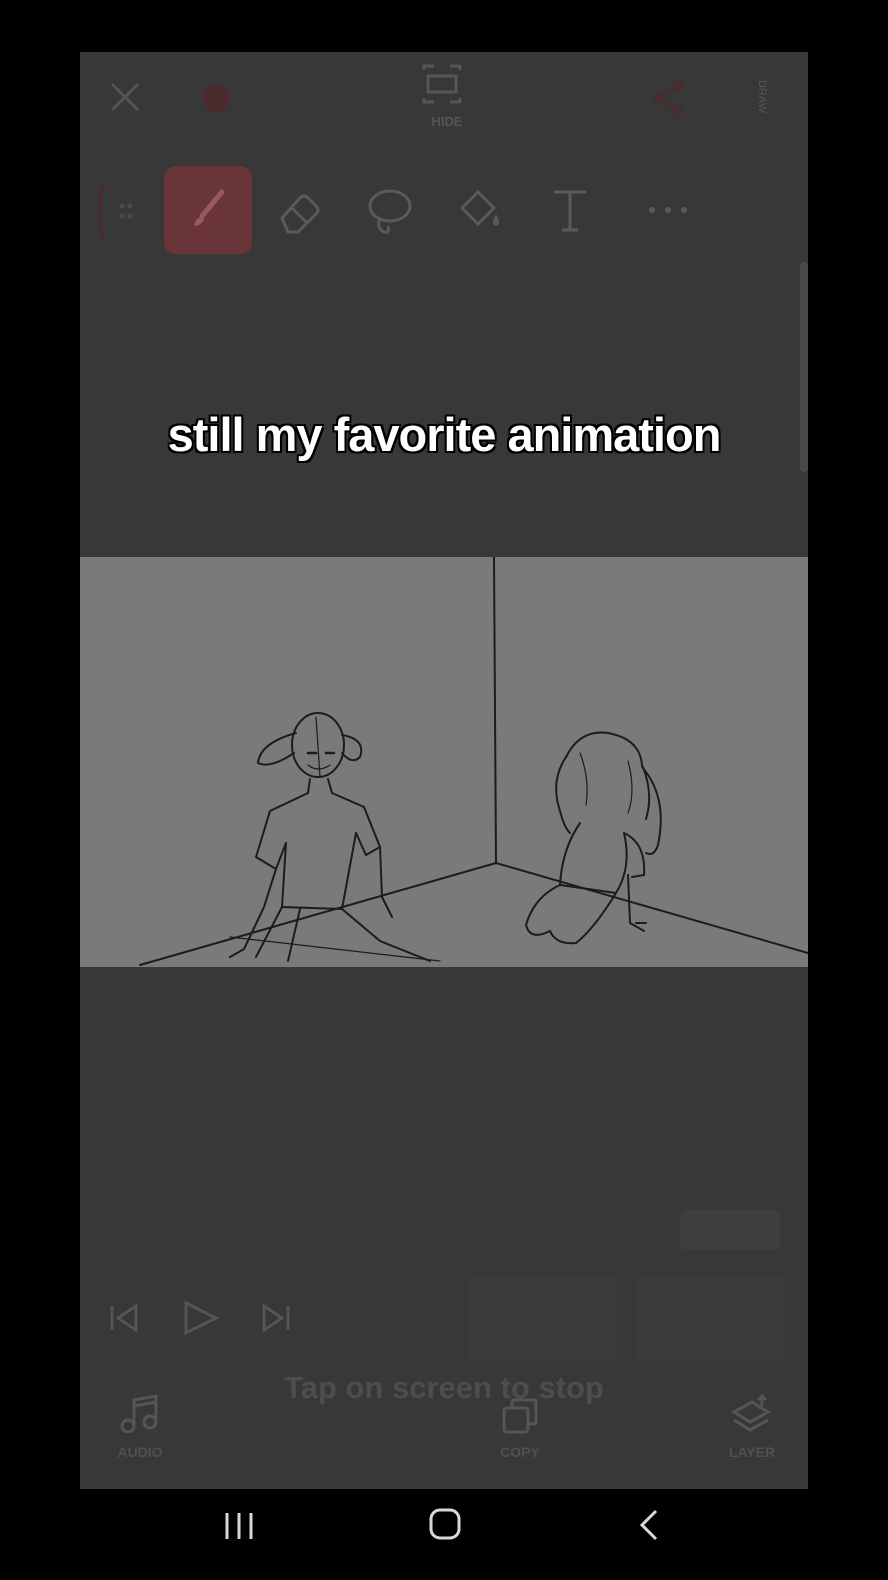 Image resolution: width=888 pixels, height=1580 pixels. I want to click on brush-tool-button, so click(208, 210).